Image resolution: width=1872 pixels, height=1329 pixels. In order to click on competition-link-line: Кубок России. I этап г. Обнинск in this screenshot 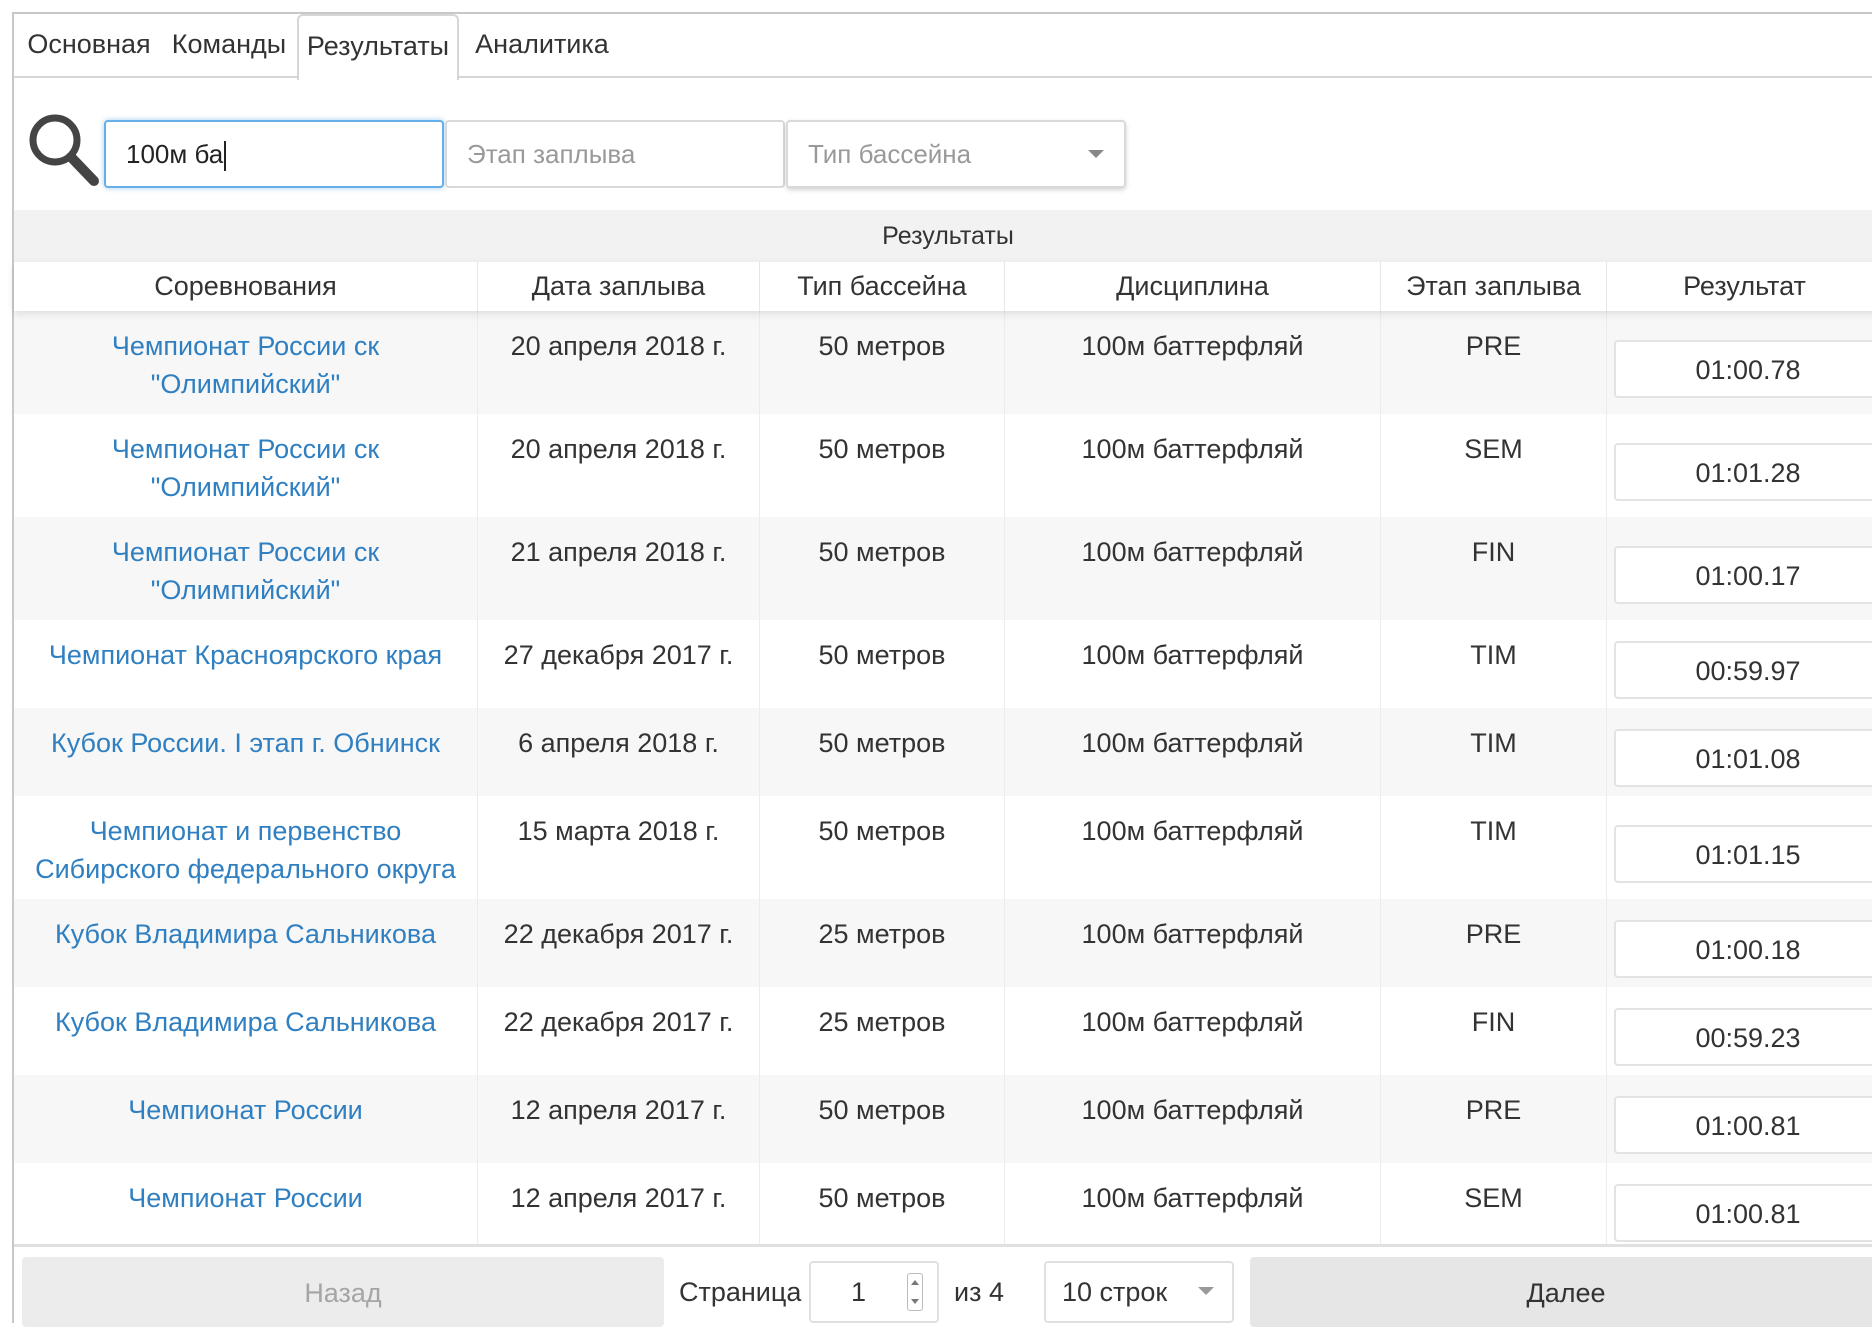, I will do `click(245, 743)`.